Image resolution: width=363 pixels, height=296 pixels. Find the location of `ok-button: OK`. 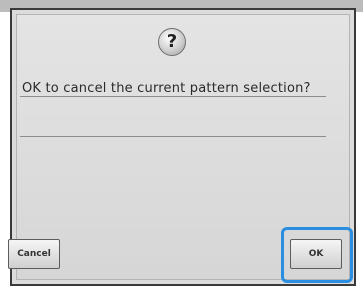

ok-button: OK is located at coordinates (316, 254).